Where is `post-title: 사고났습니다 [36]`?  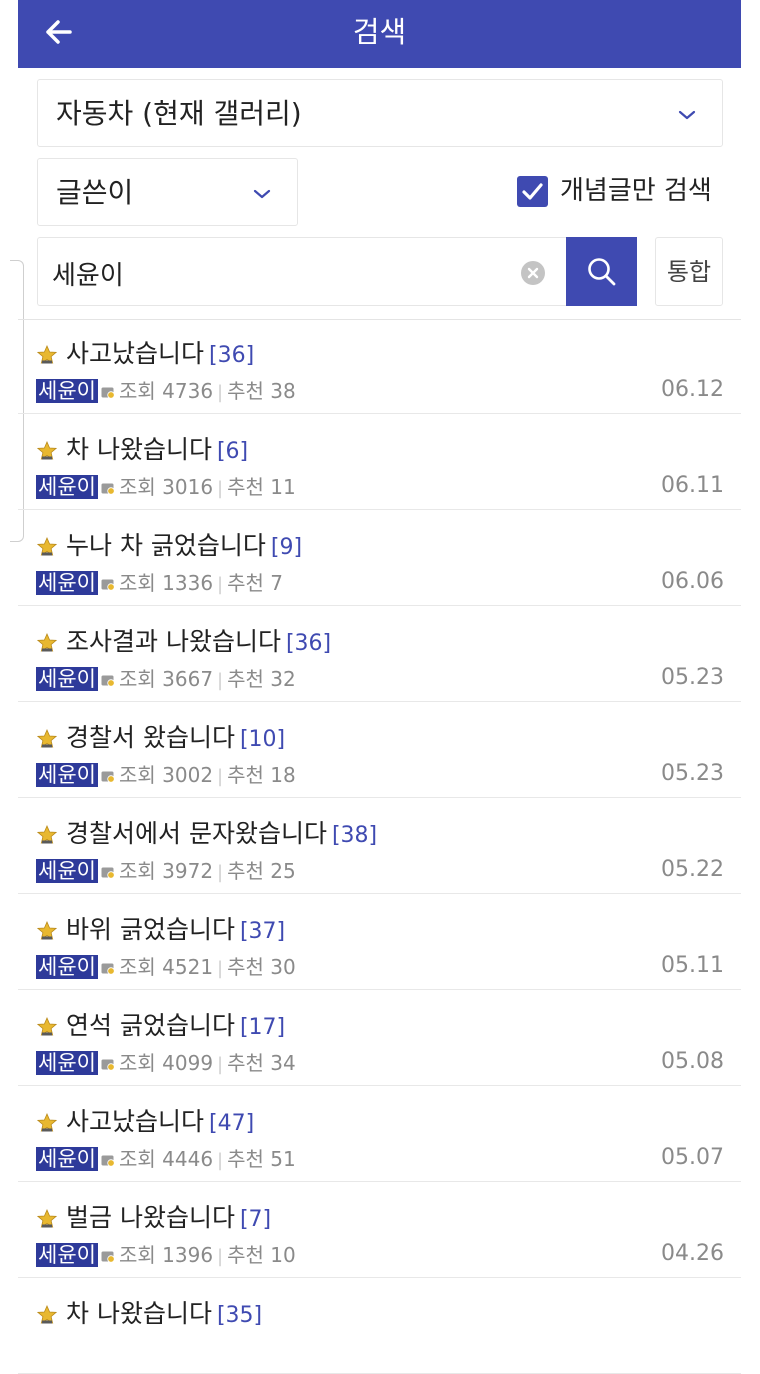
post-title: 사고났습니다 [36] is located at coordinates (160, 355).